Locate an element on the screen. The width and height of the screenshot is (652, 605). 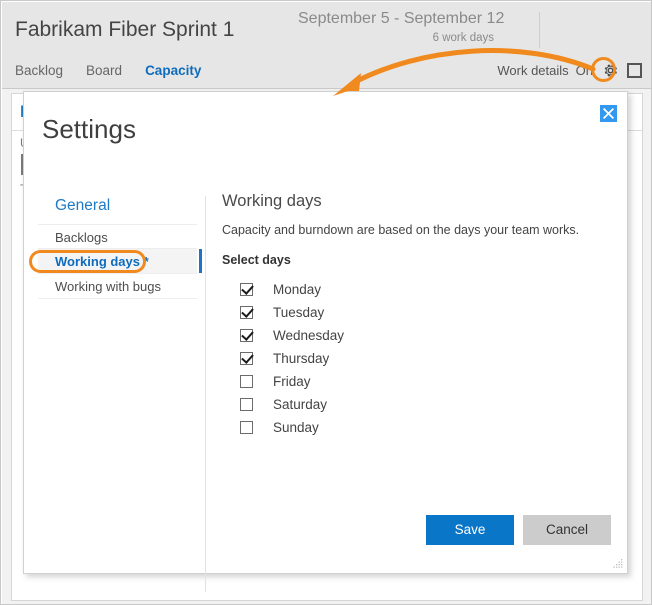
cancel-button: Cancel is located at coordinates (567, 530).